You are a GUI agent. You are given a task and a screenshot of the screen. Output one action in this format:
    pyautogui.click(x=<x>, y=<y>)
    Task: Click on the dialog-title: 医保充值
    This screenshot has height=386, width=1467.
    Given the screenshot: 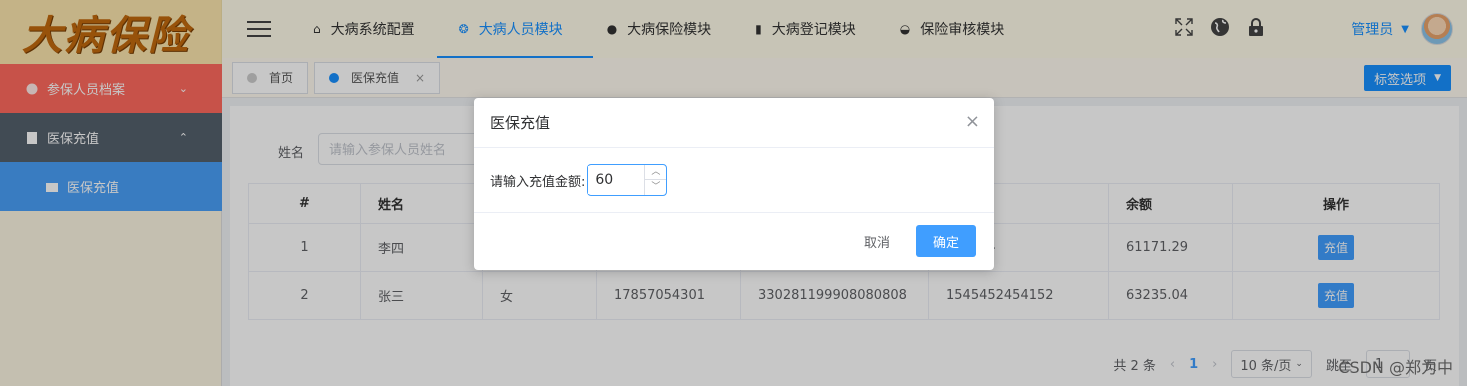 What is the action you would take?
    pyautogui.click(x=520, y=123)
    